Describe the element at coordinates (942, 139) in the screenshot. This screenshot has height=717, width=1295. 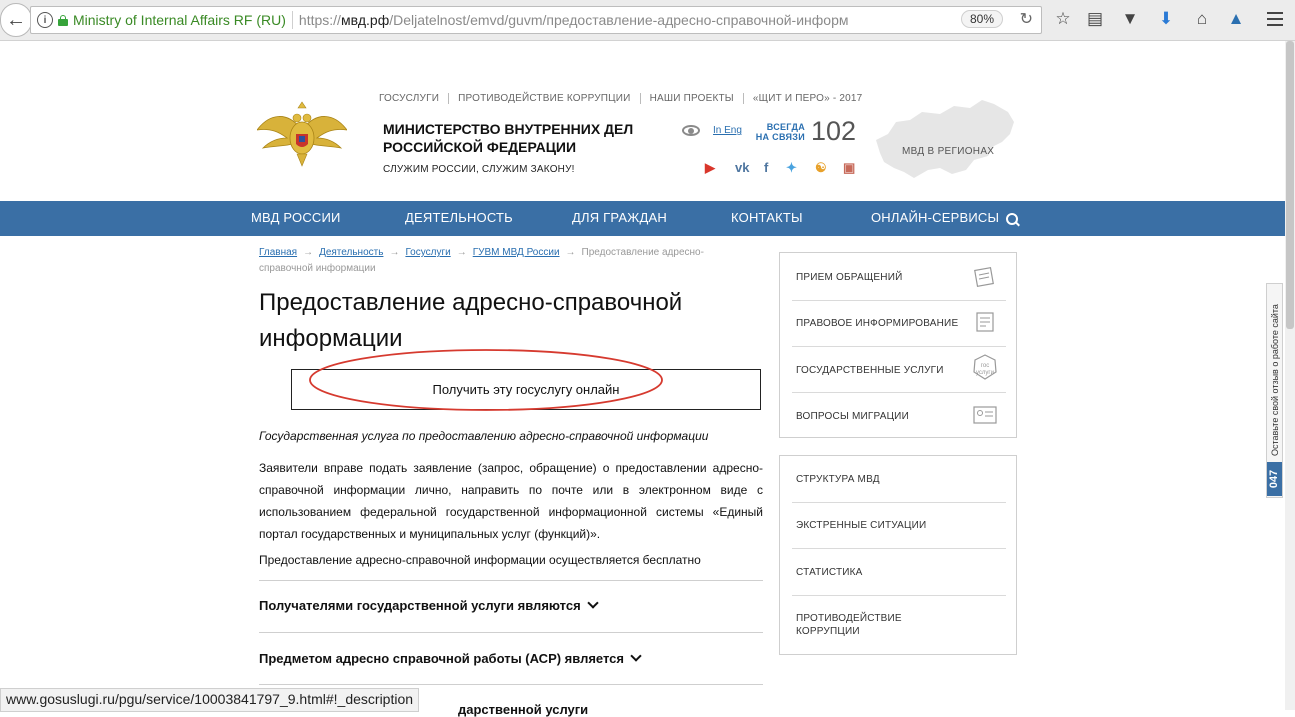
I see `russia-map-icon` at that location.